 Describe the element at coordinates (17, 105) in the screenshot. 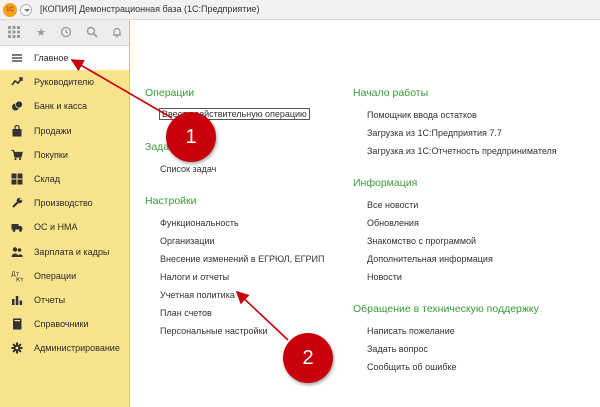

I see `coins-icon` at that location.